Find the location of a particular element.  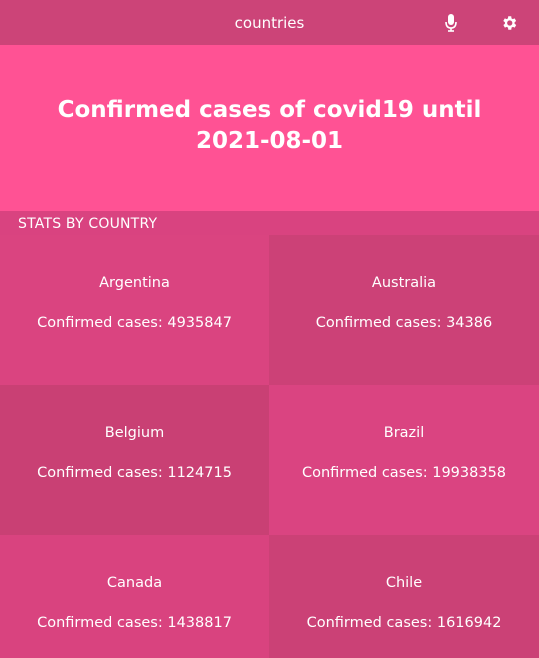

gear-icon is located at coordinates (509, 23).